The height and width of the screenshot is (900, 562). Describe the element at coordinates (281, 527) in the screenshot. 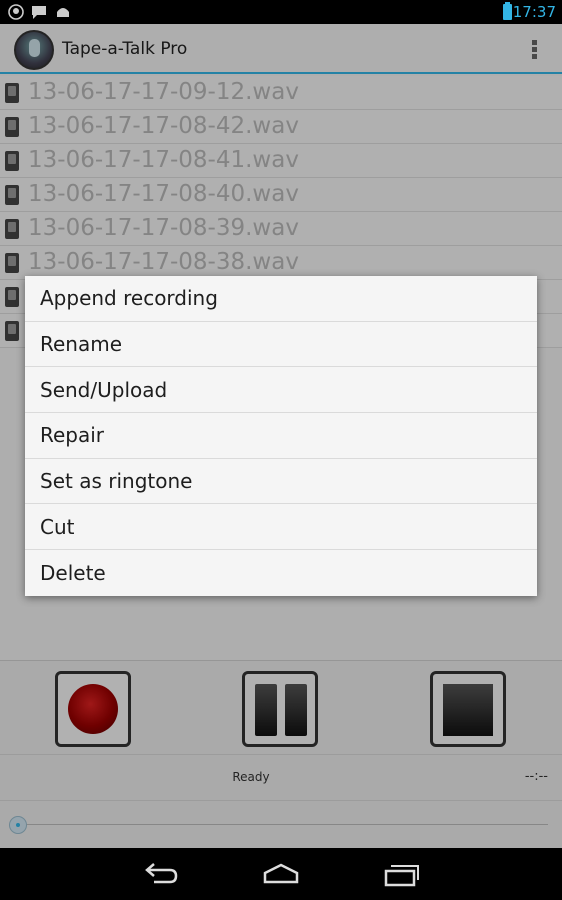

I see `menu-item-cut: Cut` at that location.